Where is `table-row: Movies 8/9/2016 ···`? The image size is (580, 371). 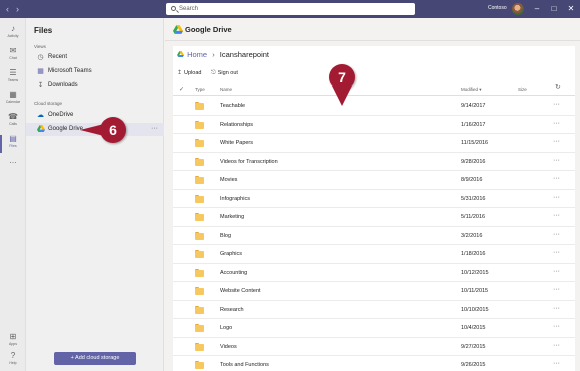 table-row: Movies 8/9/2016 ··· is located at coordinates (374, 180).